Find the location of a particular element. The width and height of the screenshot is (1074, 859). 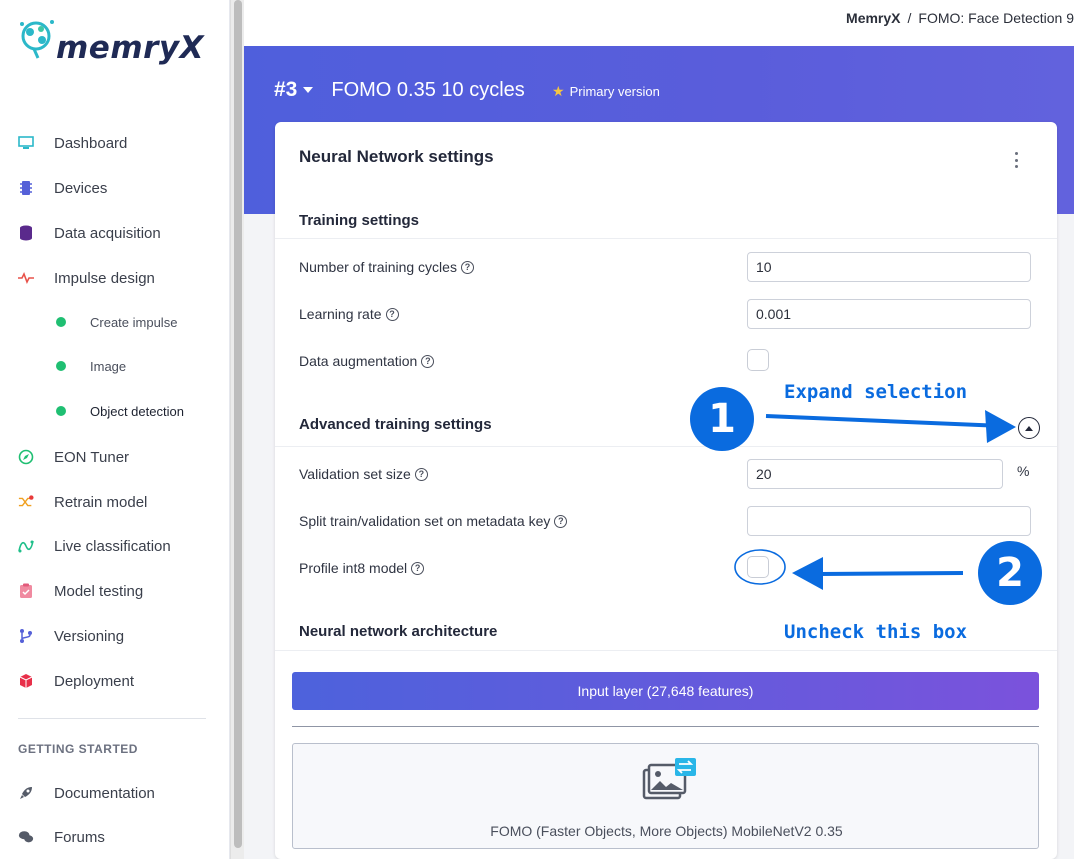

sidebar-subitem-object-detection: Object detection is located at coordinates (115, 411).